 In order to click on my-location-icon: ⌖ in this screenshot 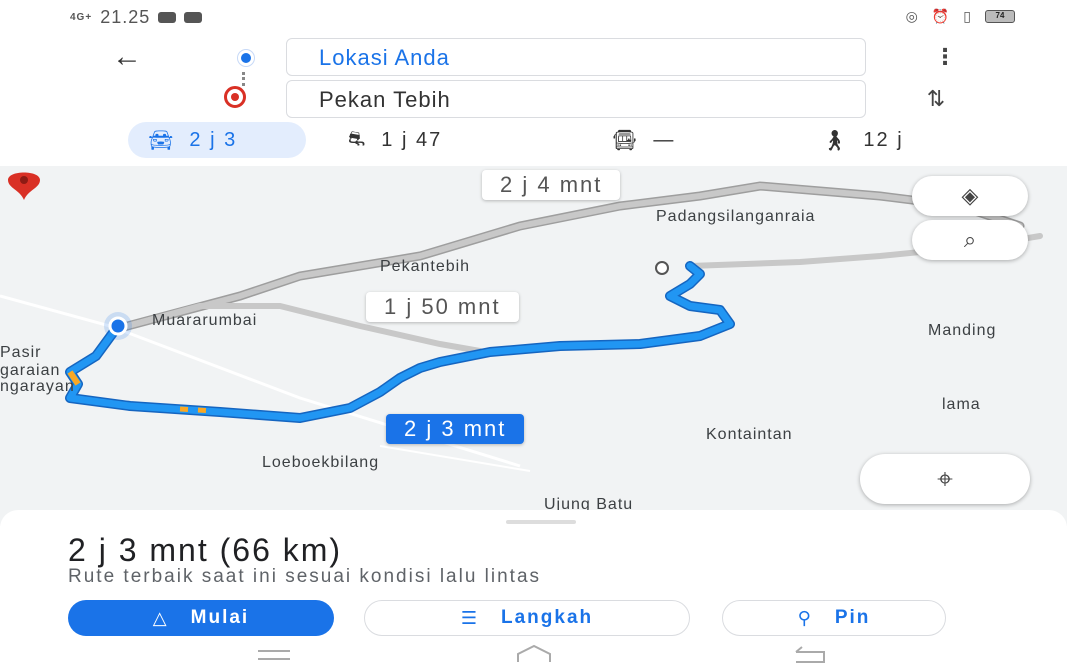, I will do `click(945, 479)`.